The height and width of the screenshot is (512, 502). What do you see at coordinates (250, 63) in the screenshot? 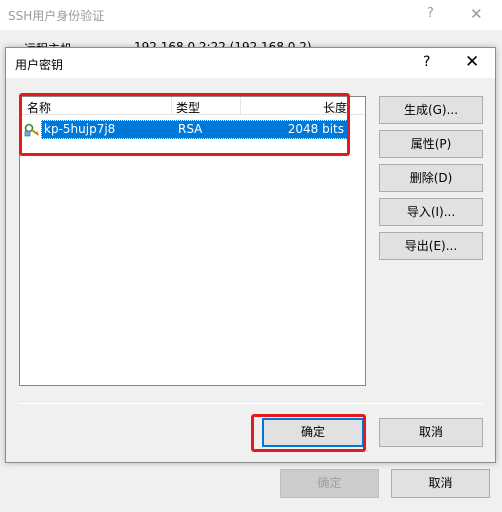
I see `user-key-titlebar: 用户密钥 ? ✕` at bounding box center [250, 63].